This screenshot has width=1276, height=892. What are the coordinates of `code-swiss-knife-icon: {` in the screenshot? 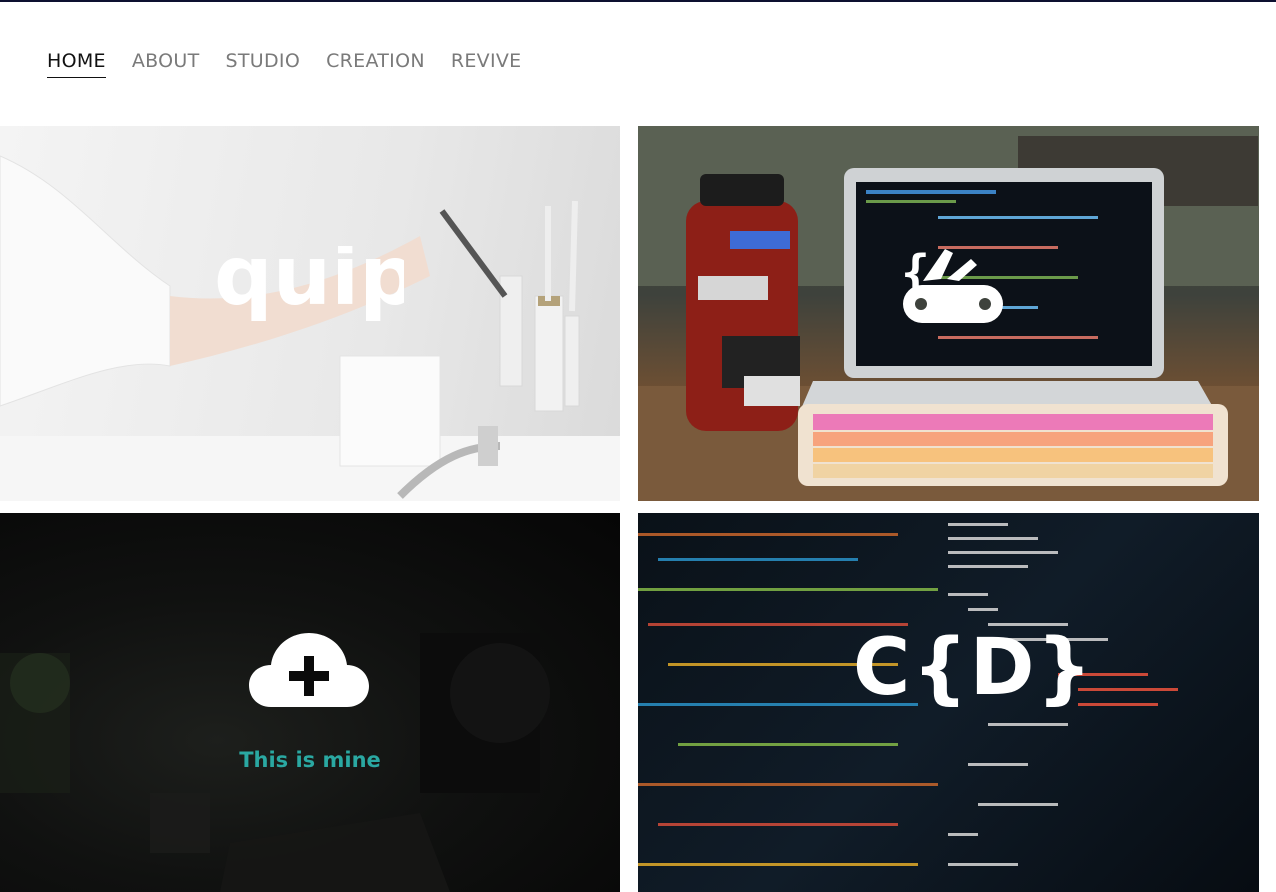 It's located at (952, 284).